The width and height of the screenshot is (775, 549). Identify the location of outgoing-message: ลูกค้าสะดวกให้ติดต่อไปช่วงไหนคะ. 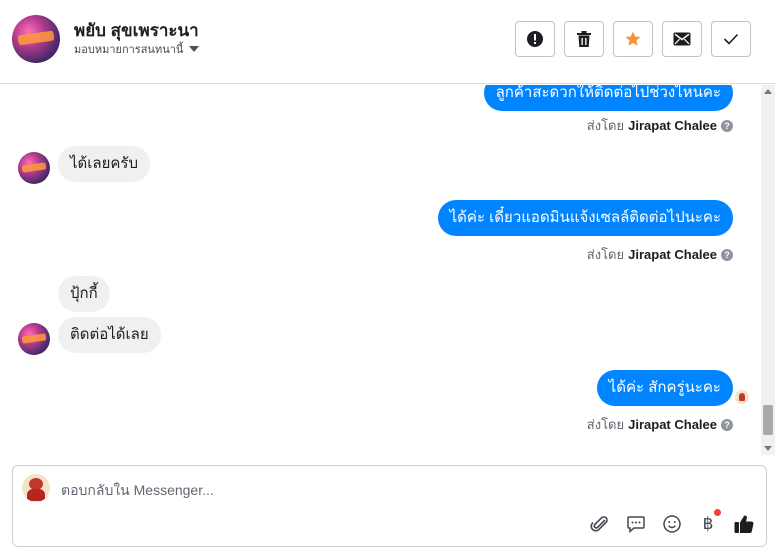
(608, 98).